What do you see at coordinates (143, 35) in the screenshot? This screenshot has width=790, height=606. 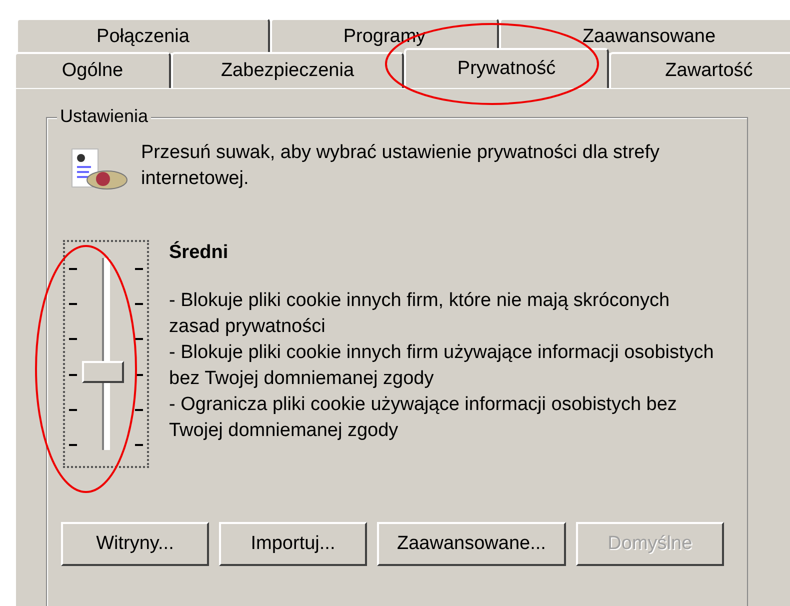 I see `tab: Połączenia` at bounding box center [143, 35].